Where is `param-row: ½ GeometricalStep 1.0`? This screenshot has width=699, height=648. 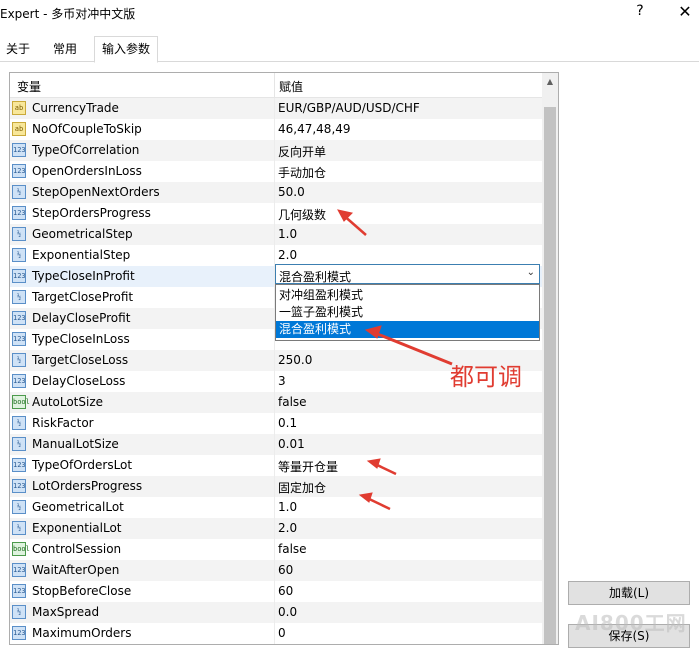
param-row: ½ GeometricalStep 1.0 is located at coordinates (276, 234).